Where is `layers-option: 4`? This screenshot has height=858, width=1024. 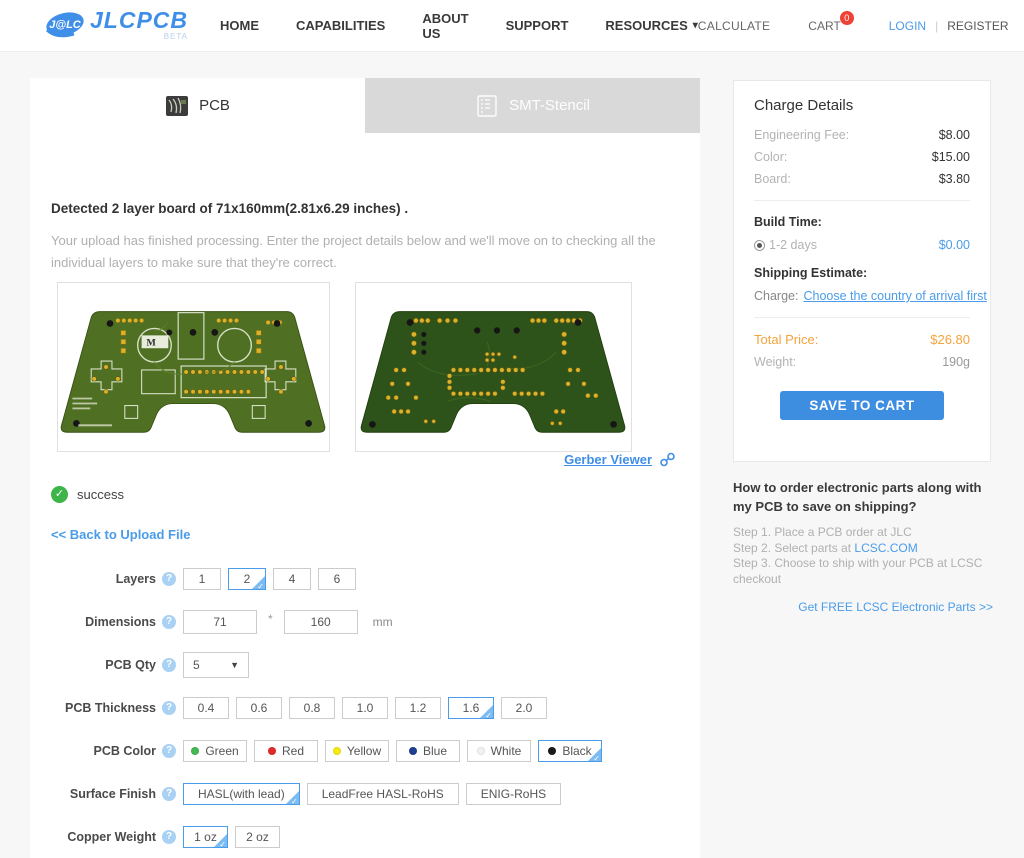 layers-option: 4 is located at coordinates (292, 579).